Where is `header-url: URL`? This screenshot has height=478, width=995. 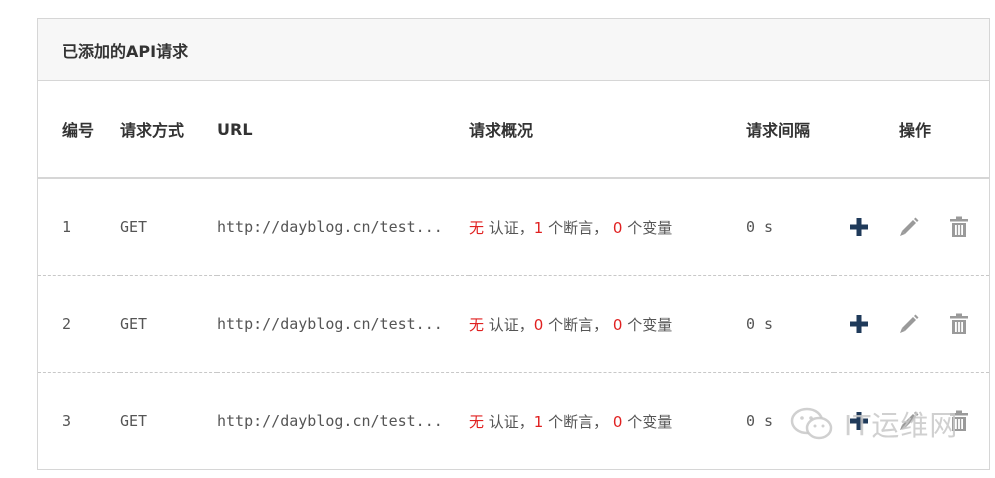
header-url: URL is located at coordinates (343, 130).